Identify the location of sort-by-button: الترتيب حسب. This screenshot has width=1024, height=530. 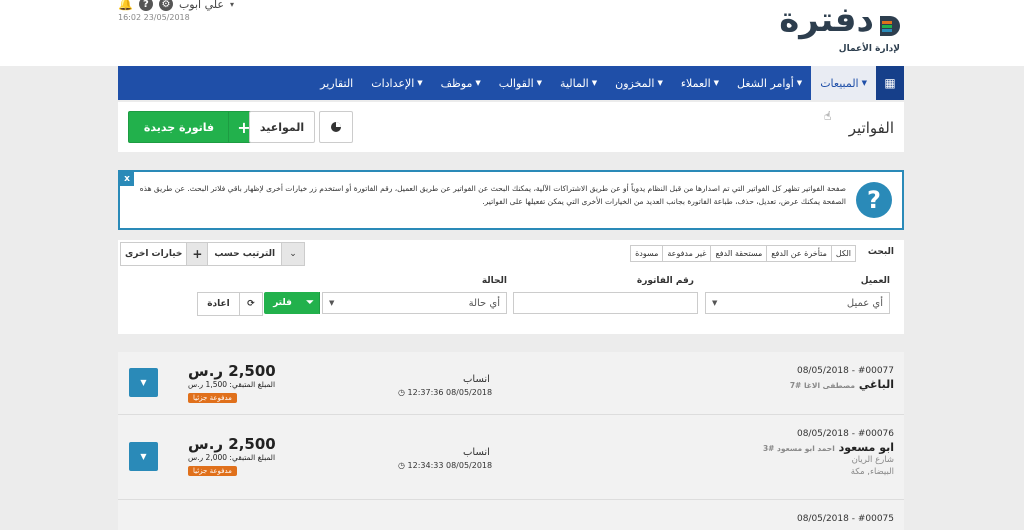
(244, 254).